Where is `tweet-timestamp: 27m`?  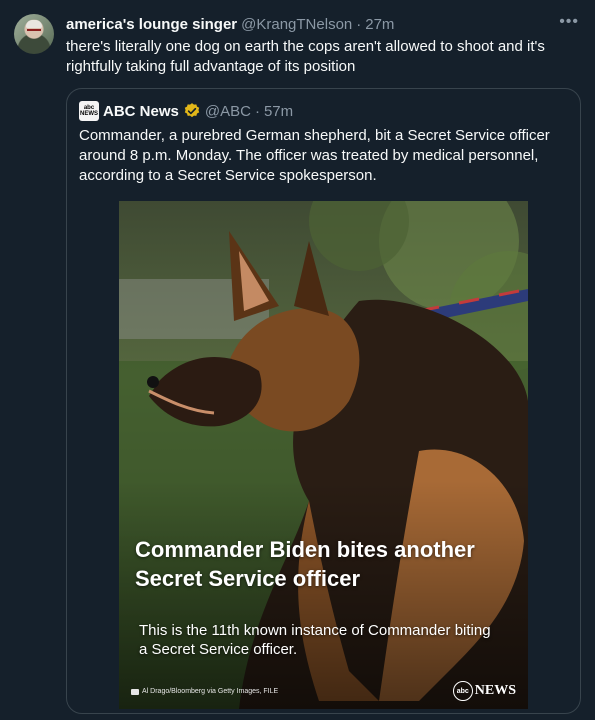 tweet-timestamp: 27m is located at coordinates (379, 24).